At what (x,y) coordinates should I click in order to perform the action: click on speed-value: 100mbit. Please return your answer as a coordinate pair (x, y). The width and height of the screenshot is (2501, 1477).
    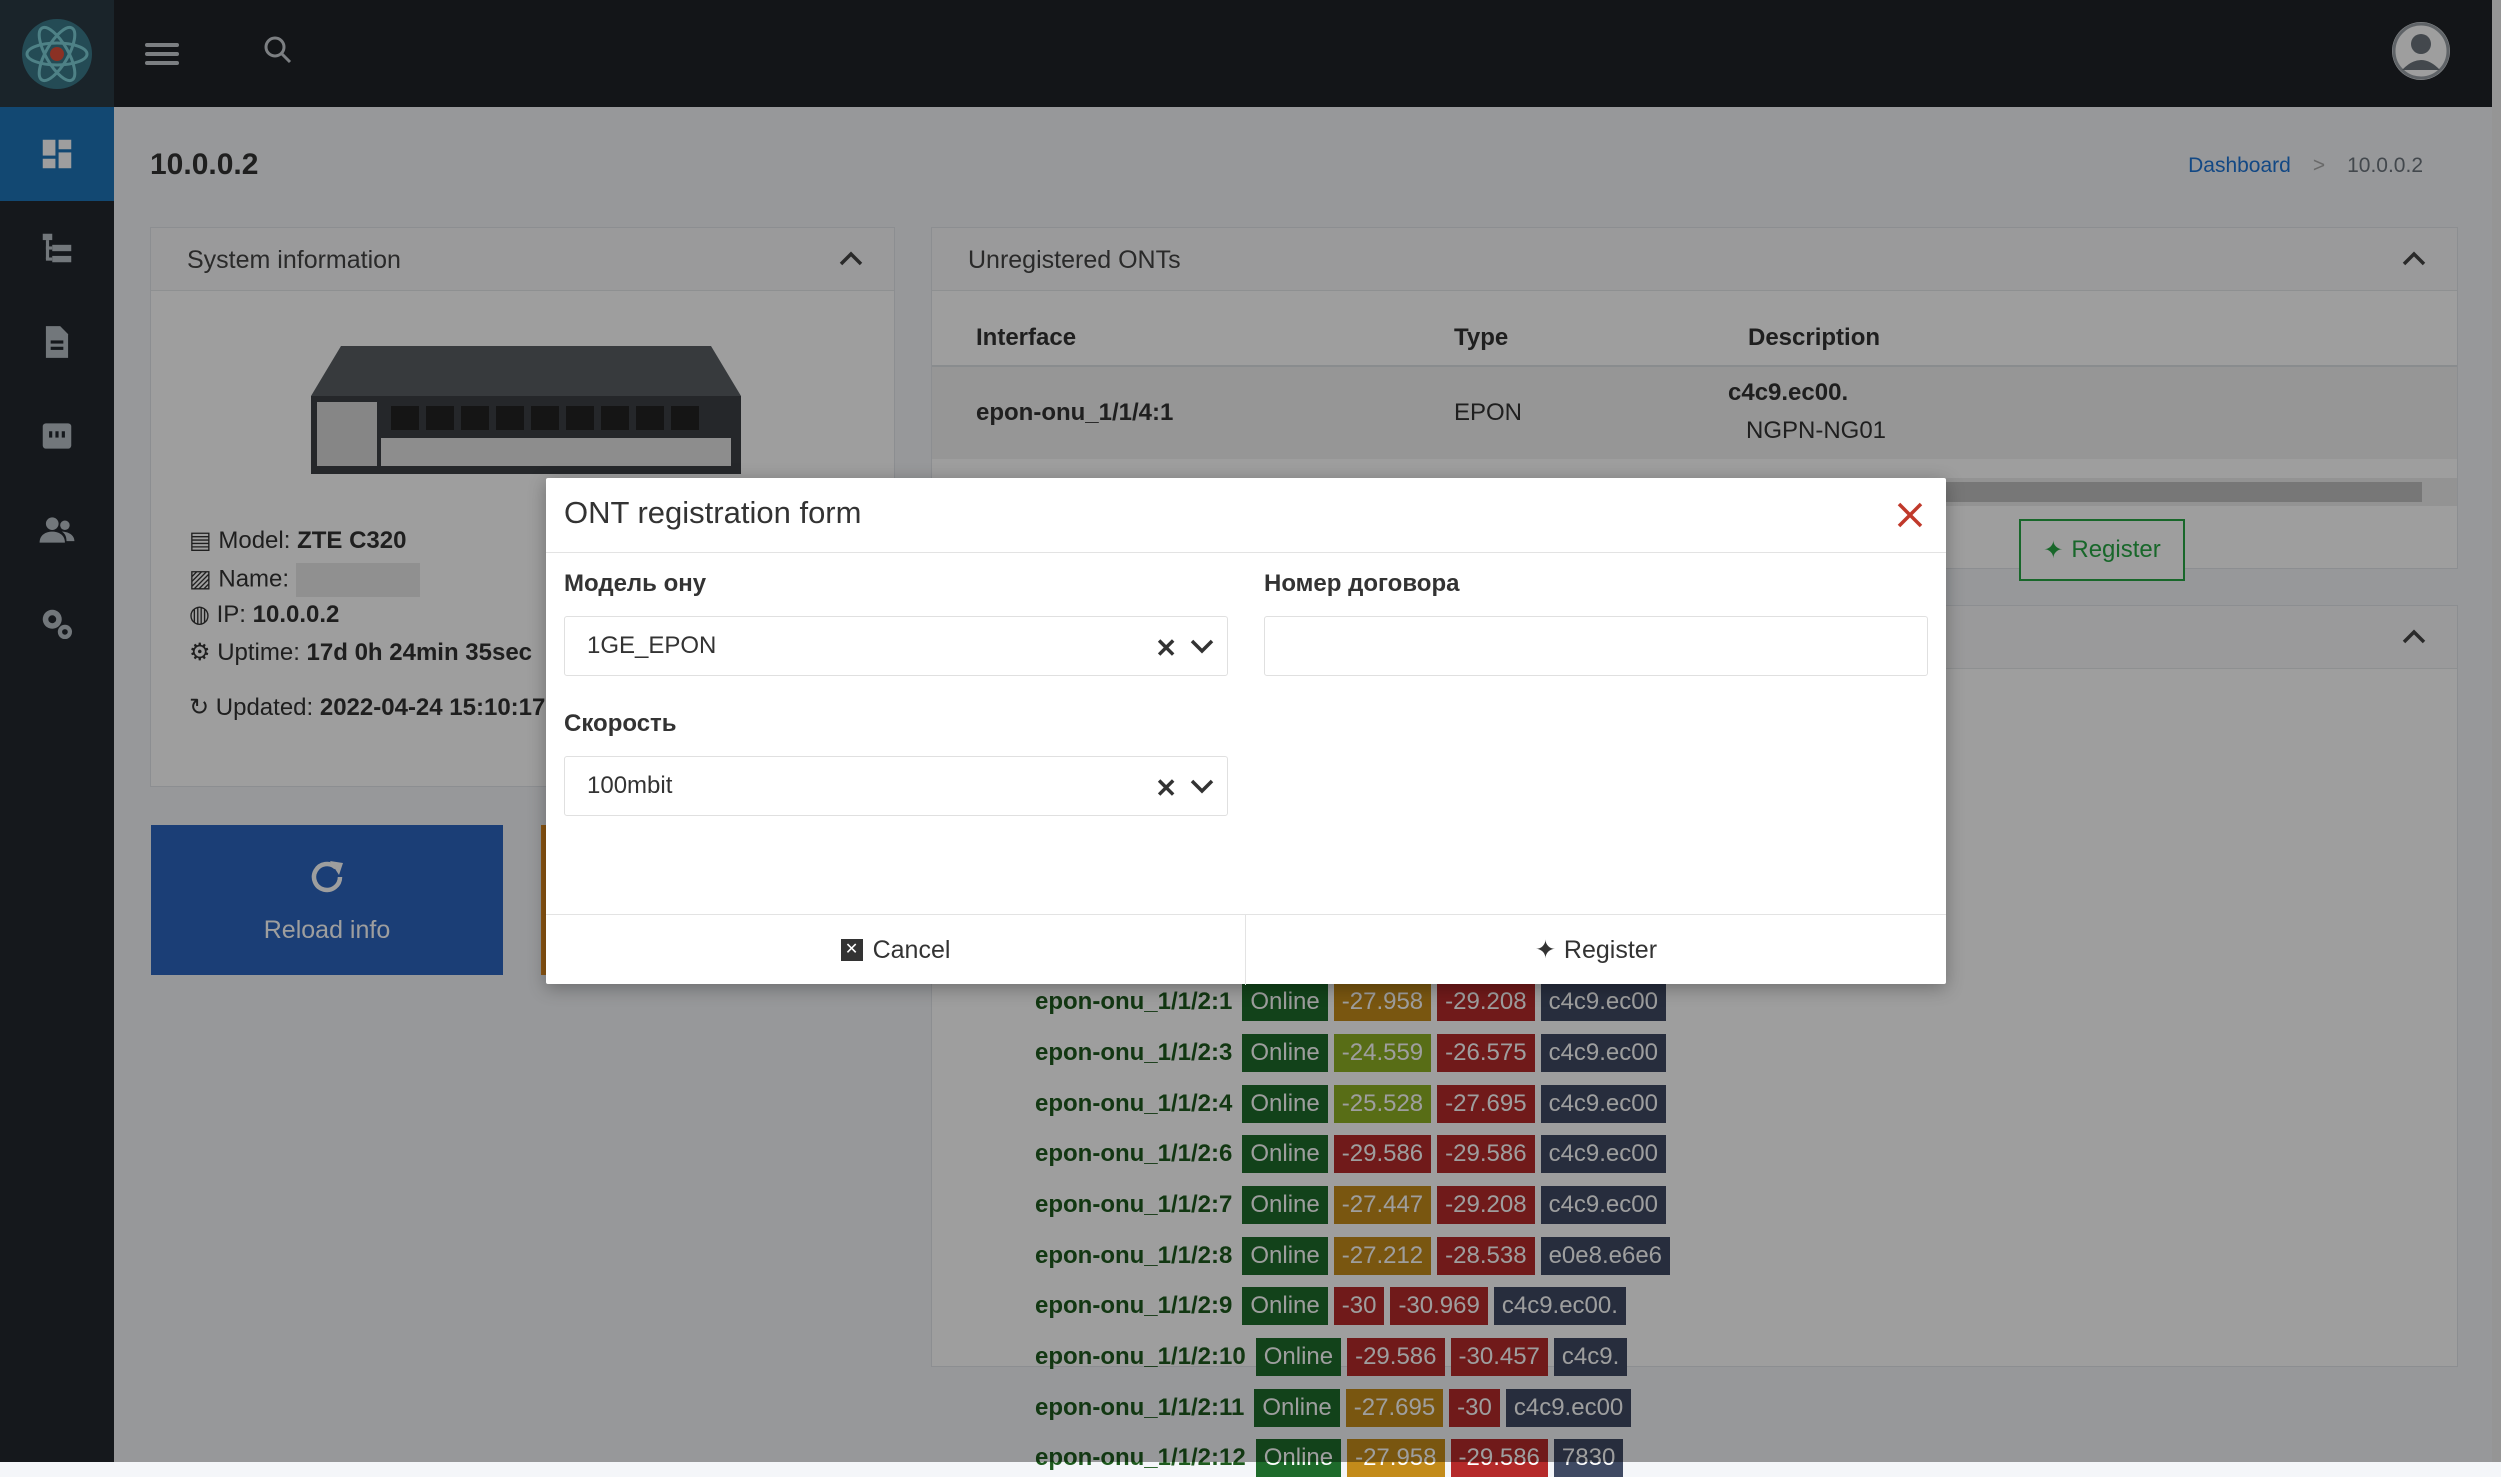
    Looking at the image, I should click on (630, 785).